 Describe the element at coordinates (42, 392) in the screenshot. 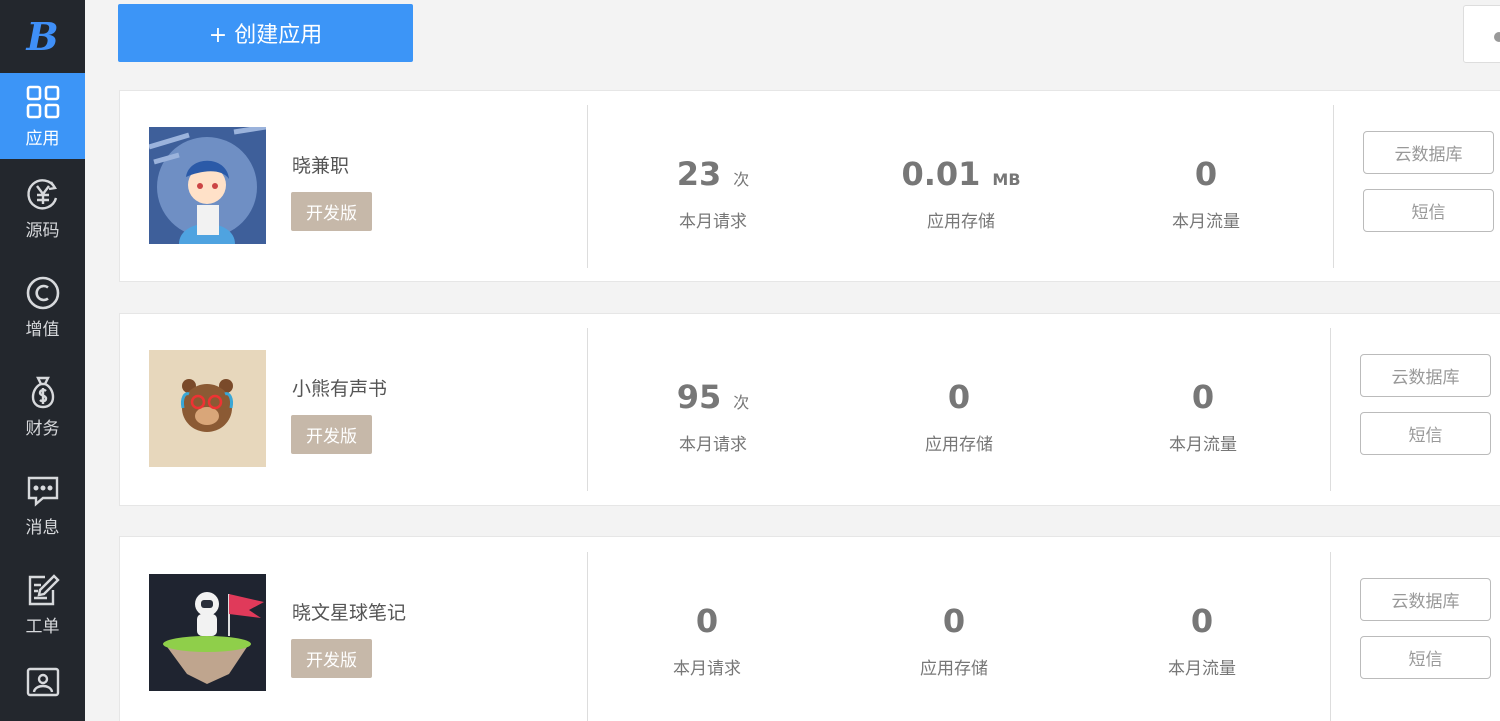

I see `money-bag-icon` at that location.